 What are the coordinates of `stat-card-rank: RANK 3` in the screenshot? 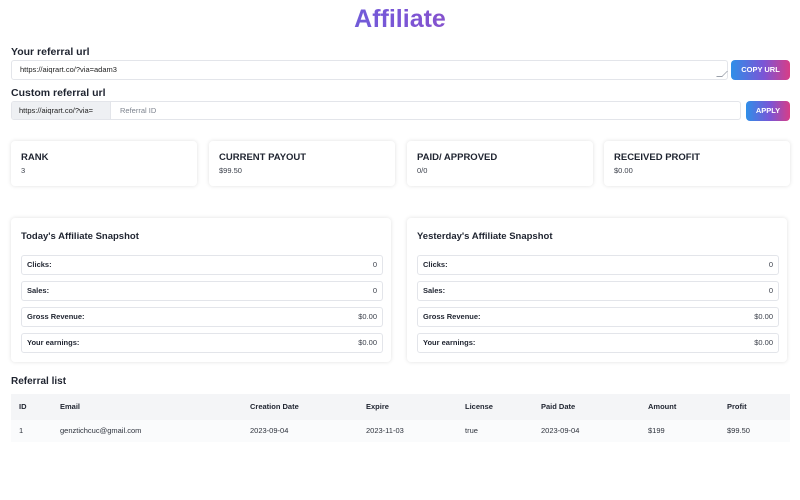 It's located at (104, 163).